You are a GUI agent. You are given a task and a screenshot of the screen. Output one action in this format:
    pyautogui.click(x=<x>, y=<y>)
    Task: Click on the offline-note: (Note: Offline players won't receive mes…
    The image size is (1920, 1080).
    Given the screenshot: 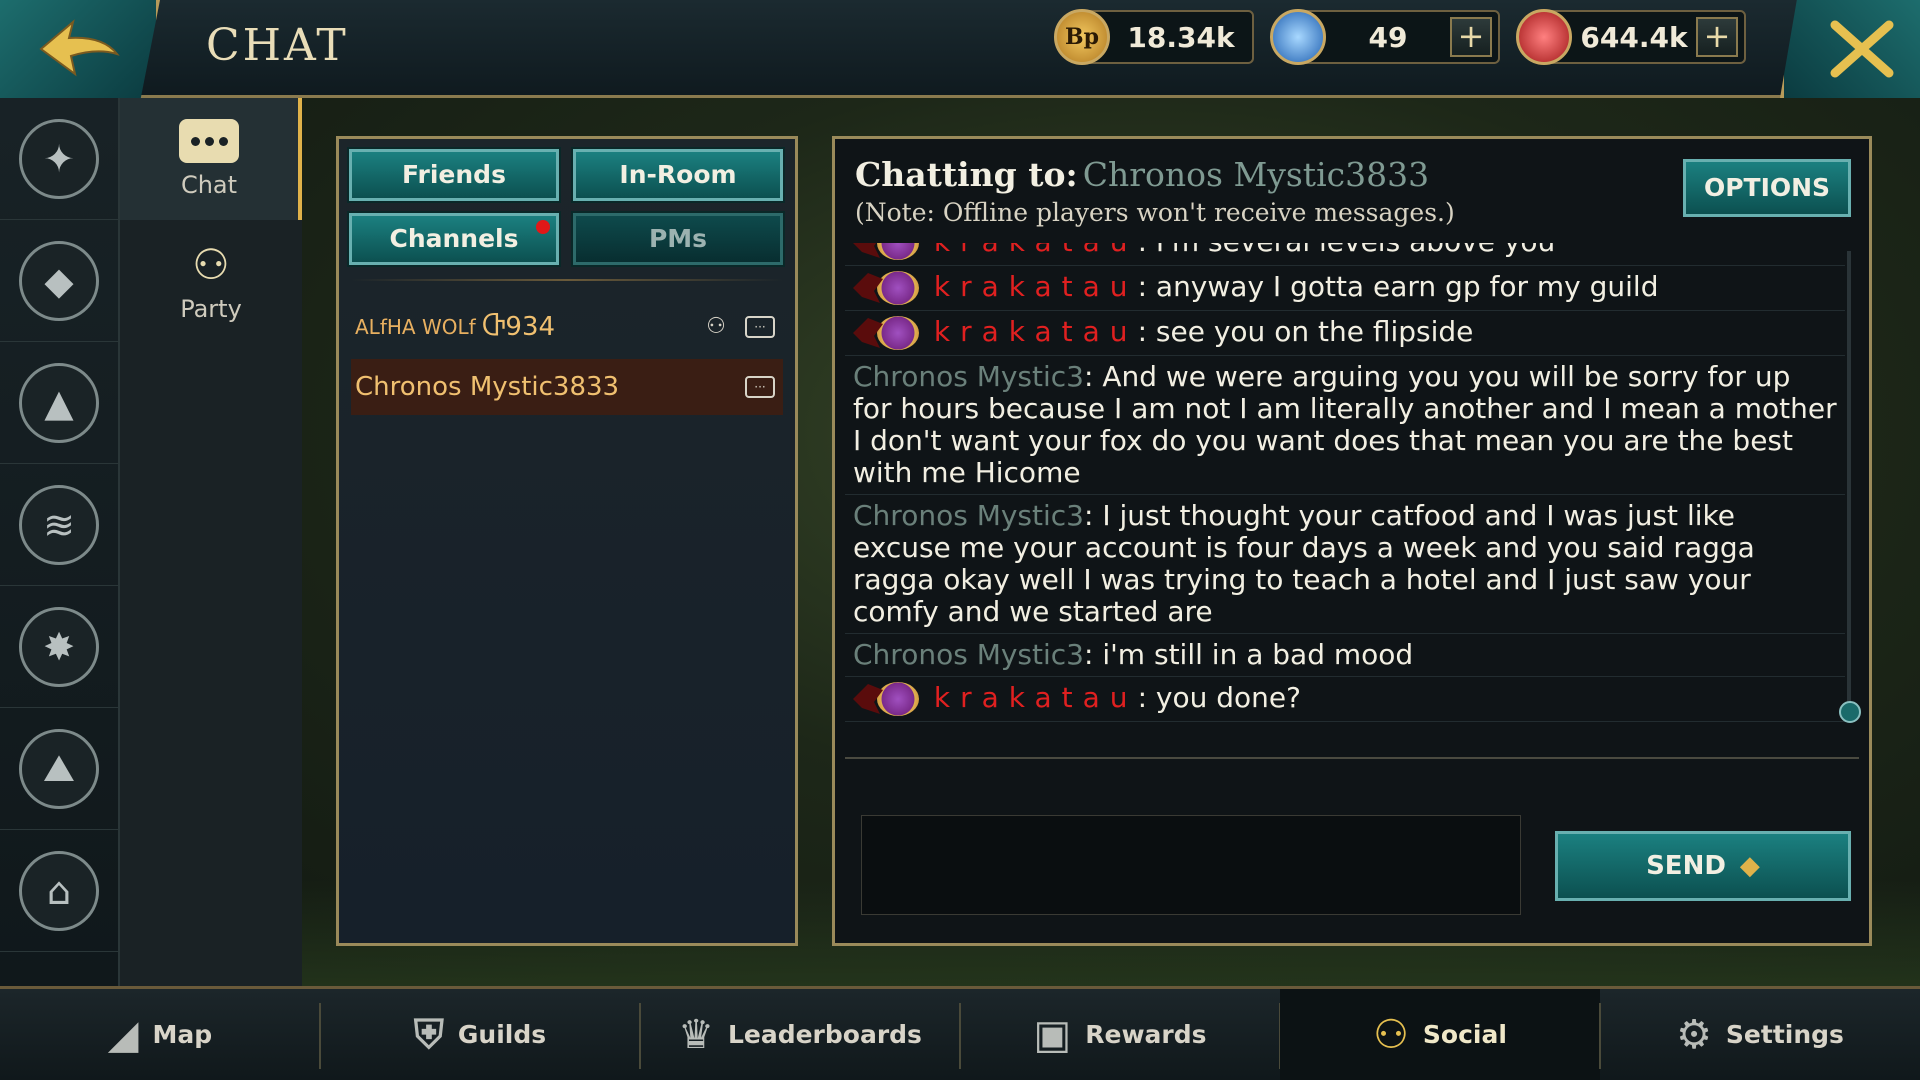 What is the action you would take?
    pyautogui.click(x=1155, y=212)
    